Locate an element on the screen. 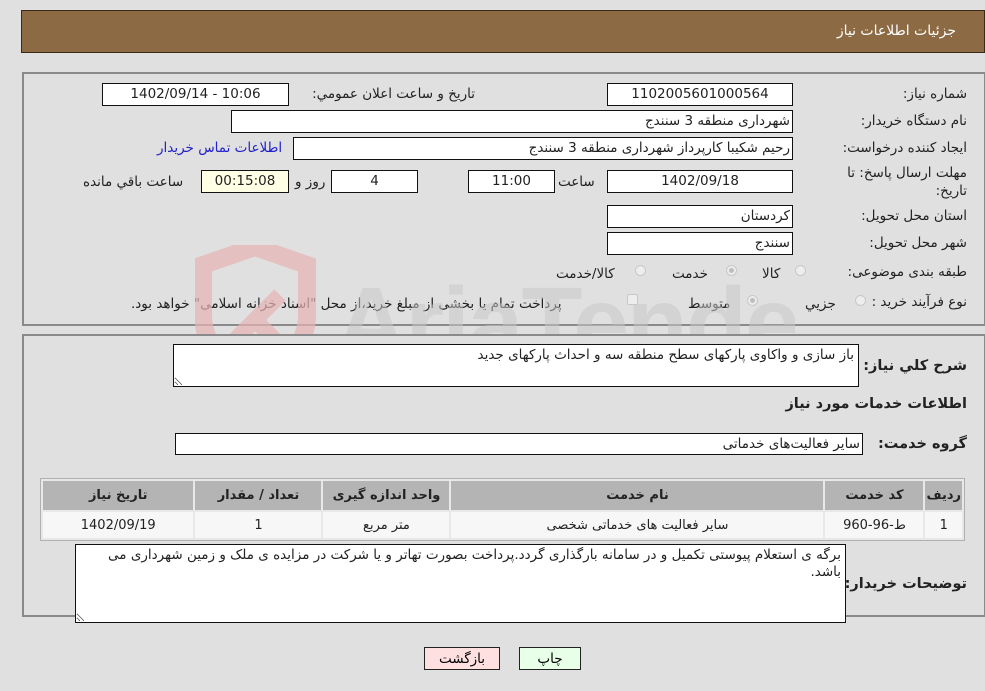  print-button: چاپ is located at coordinates (550, 658).